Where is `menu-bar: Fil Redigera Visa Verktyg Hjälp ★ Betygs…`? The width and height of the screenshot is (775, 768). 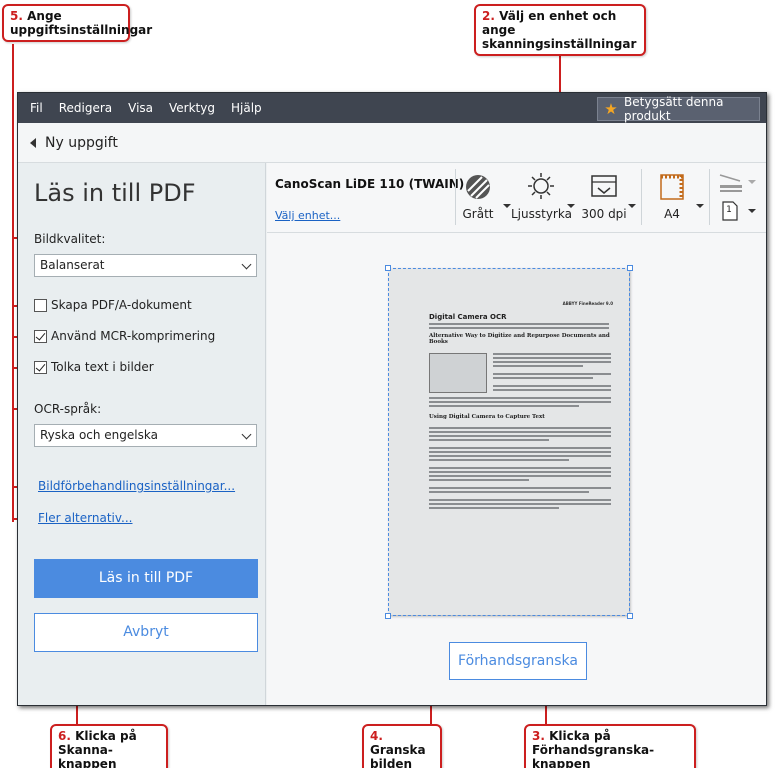 menu-bar: Fil Redigera Visa Verktyg Hjälp ★ Betygs… is located at coordinates (392, 108).